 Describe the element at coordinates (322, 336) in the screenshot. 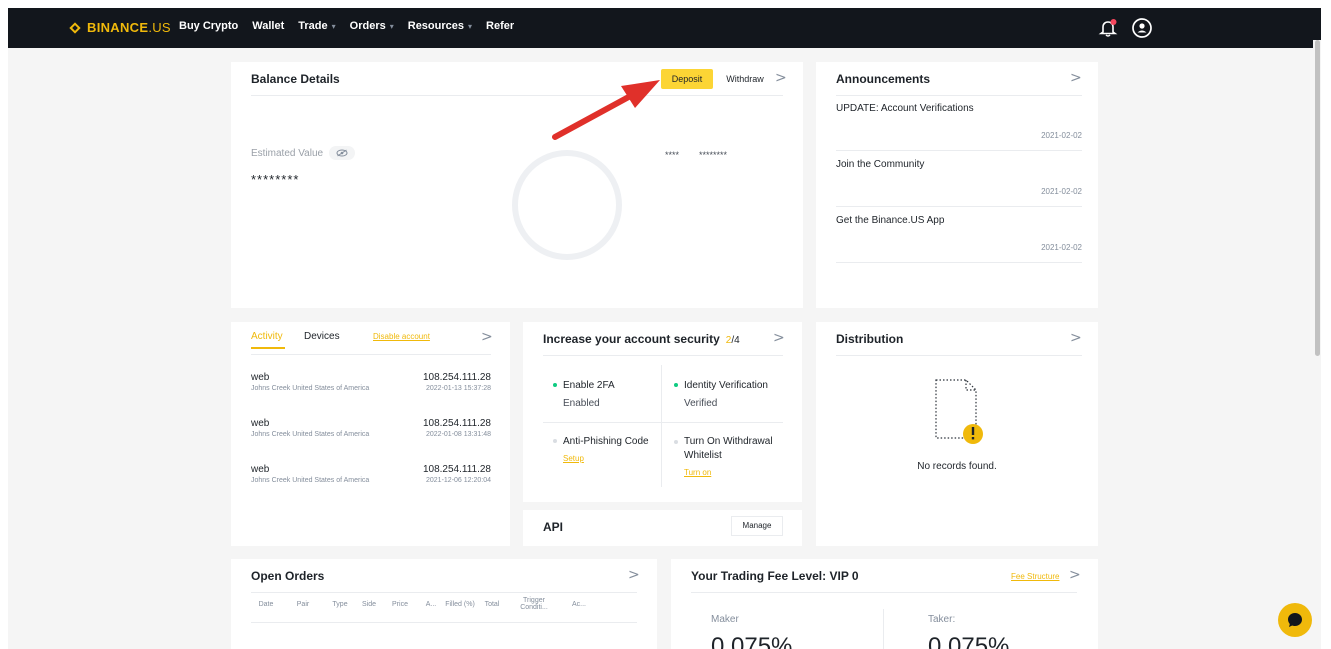

I see `tab-devices: Devices` at that location.